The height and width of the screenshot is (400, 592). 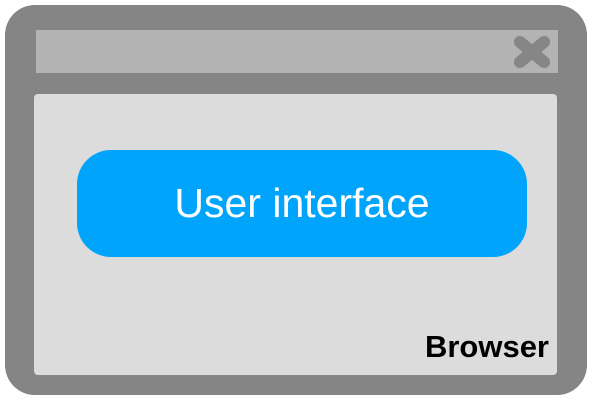 I want to click on user-interface-label: User interface, so click(x=302, y=203).